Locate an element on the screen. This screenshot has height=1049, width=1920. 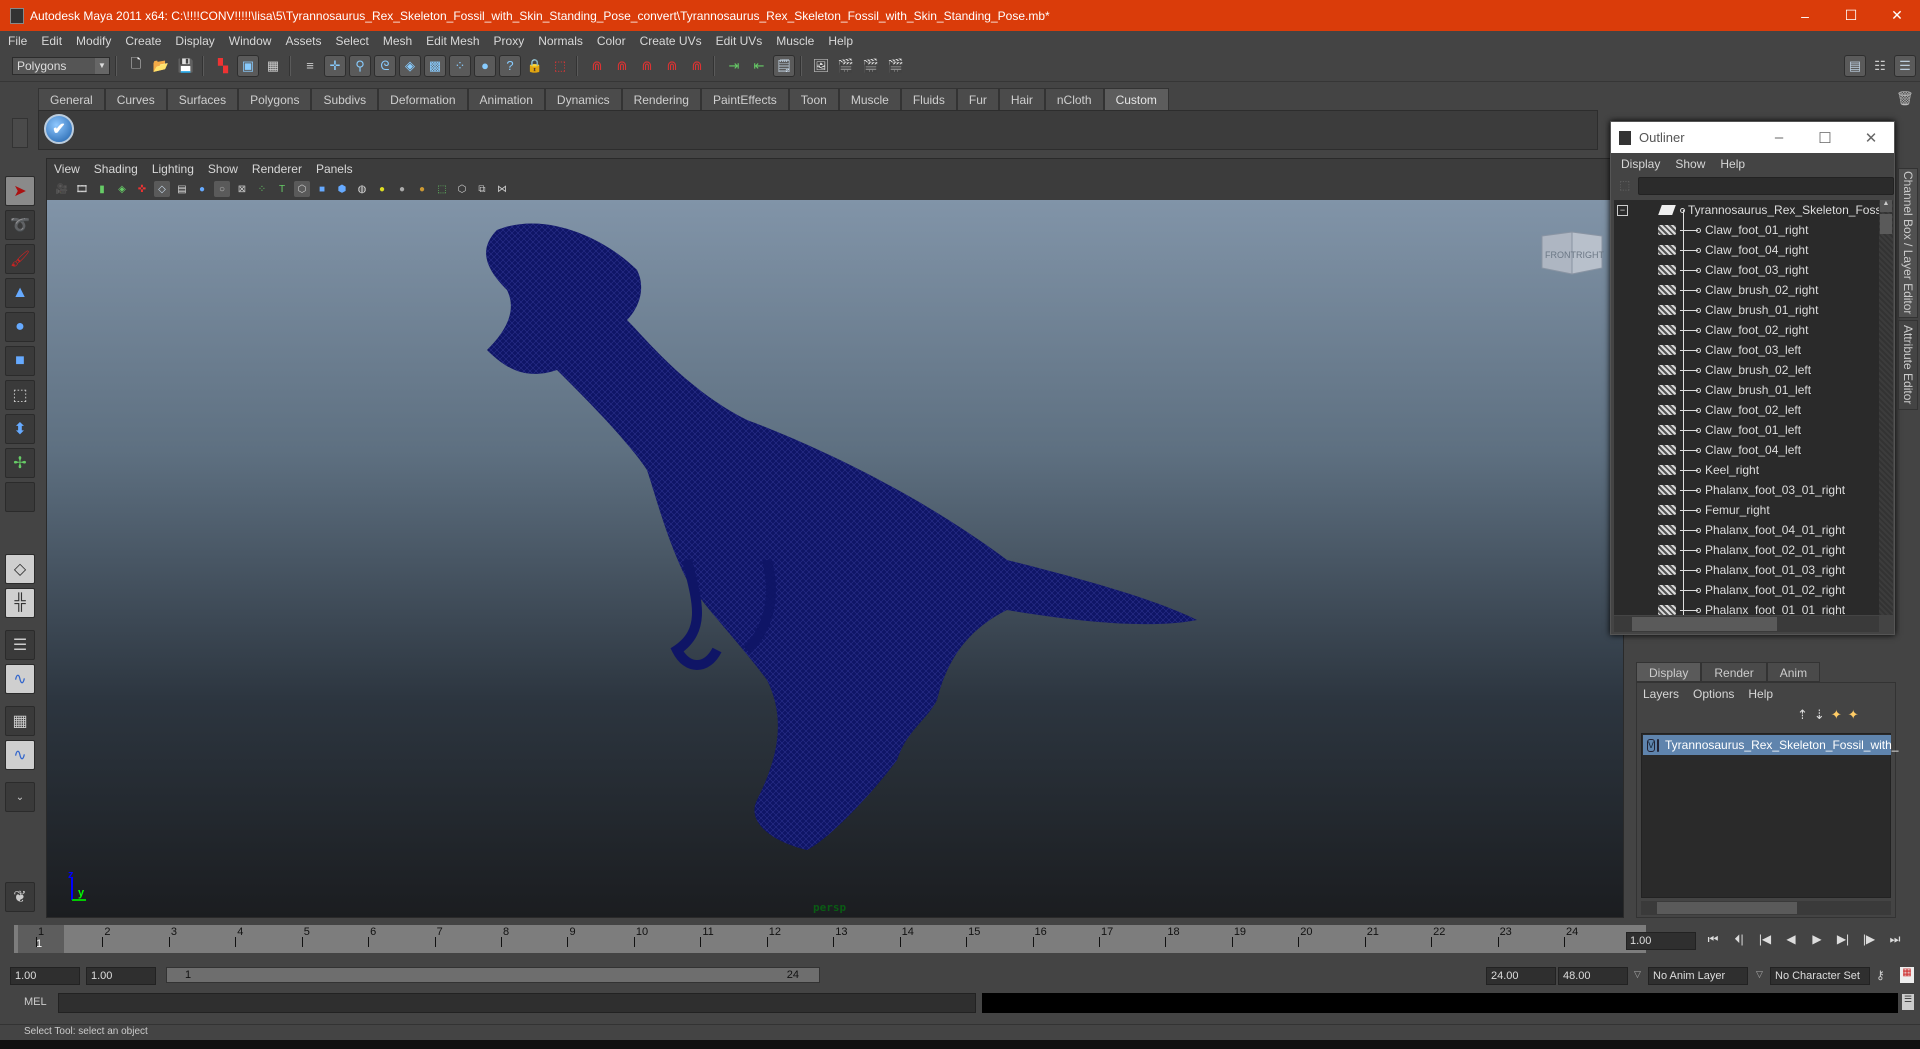
curve-mask-icon: ᘓ is located at coordinates (385, 65).